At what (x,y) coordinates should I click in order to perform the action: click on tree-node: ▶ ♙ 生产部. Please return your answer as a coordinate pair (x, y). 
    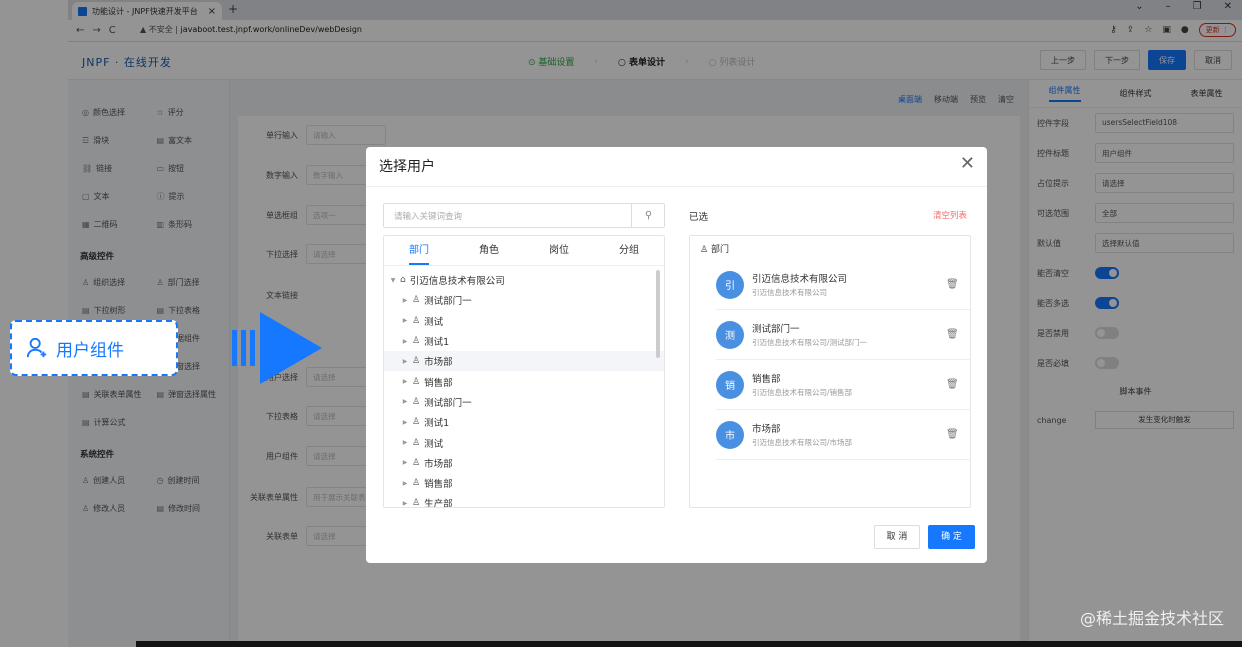
    Looking at the image, I should click on (524, 500).